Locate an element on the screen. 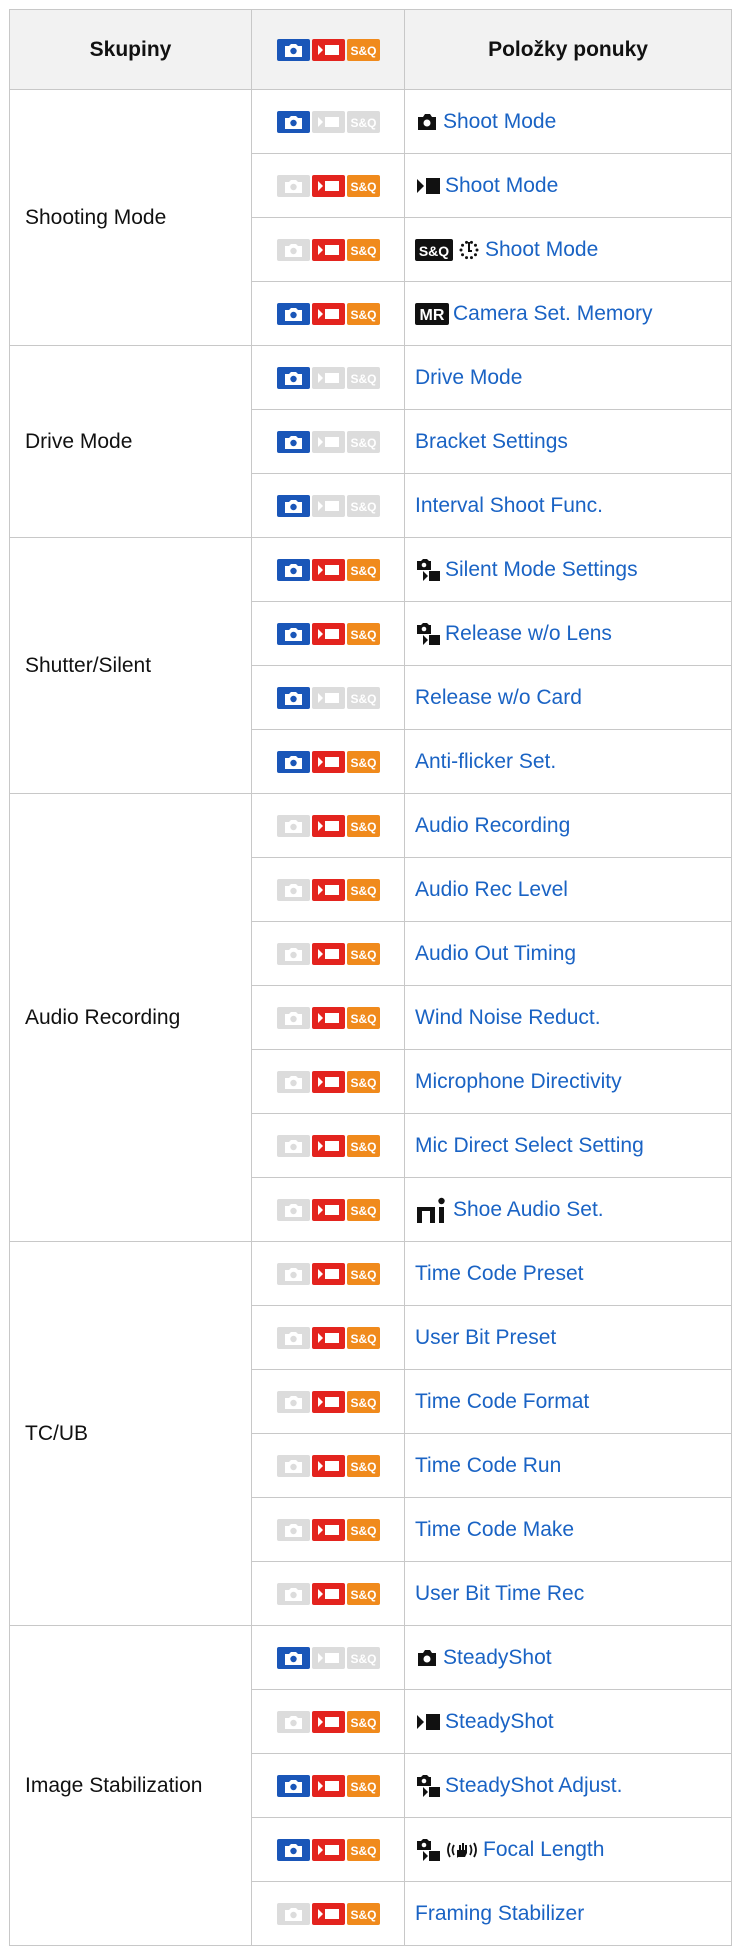  menu-item-link: Time Code Make is located at coordinates (494, 1529).